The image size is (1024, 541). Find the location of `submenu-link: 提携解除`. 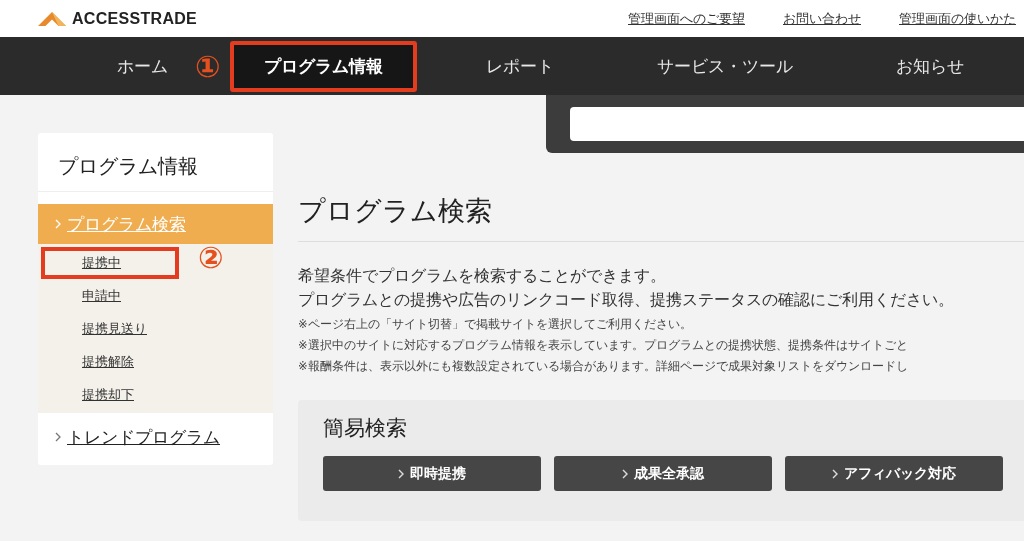

submenu-link: 提携解除 is located at coordinates (116, 361).